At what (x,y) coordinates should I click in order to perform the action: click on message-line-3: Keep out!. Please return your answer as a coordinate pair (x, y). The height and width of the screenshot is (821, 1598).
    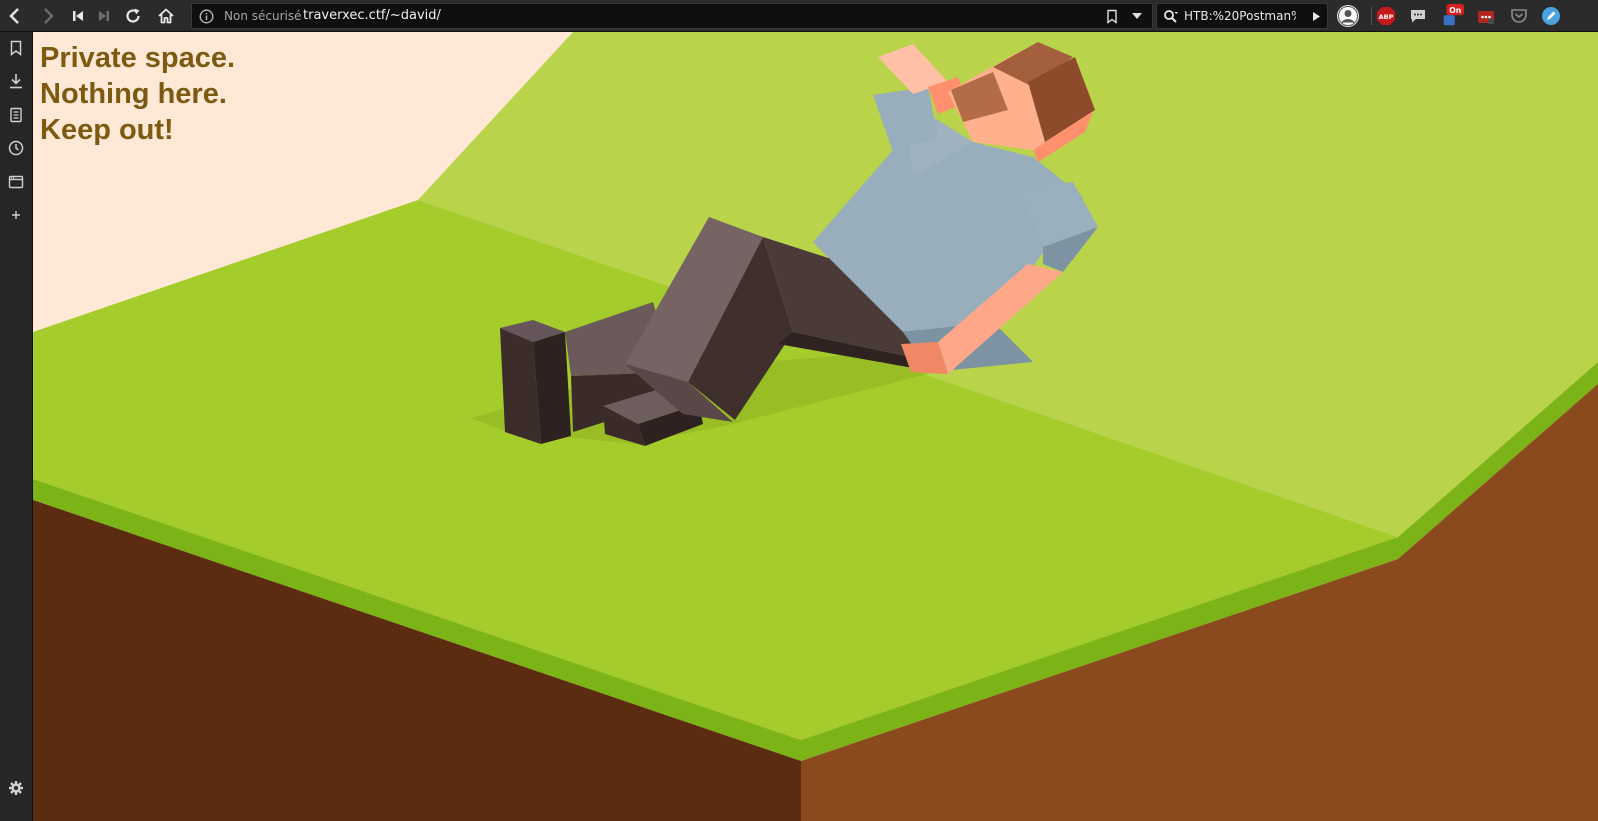
    Looking at the image, I should click on (107, 130).